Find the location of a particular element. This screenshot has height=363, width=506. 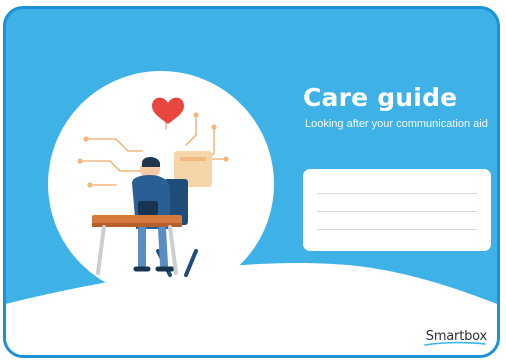

cover-title: Care guide is located at coordinates (380, 97).